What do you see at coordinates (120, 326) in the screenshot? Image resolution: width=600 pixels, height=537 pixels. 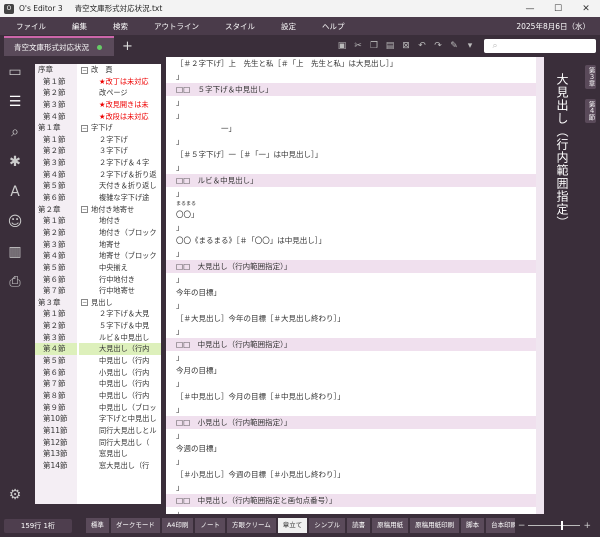 I see `tree-item: ５字下げ＆中見` at bounding box center [120, 326].